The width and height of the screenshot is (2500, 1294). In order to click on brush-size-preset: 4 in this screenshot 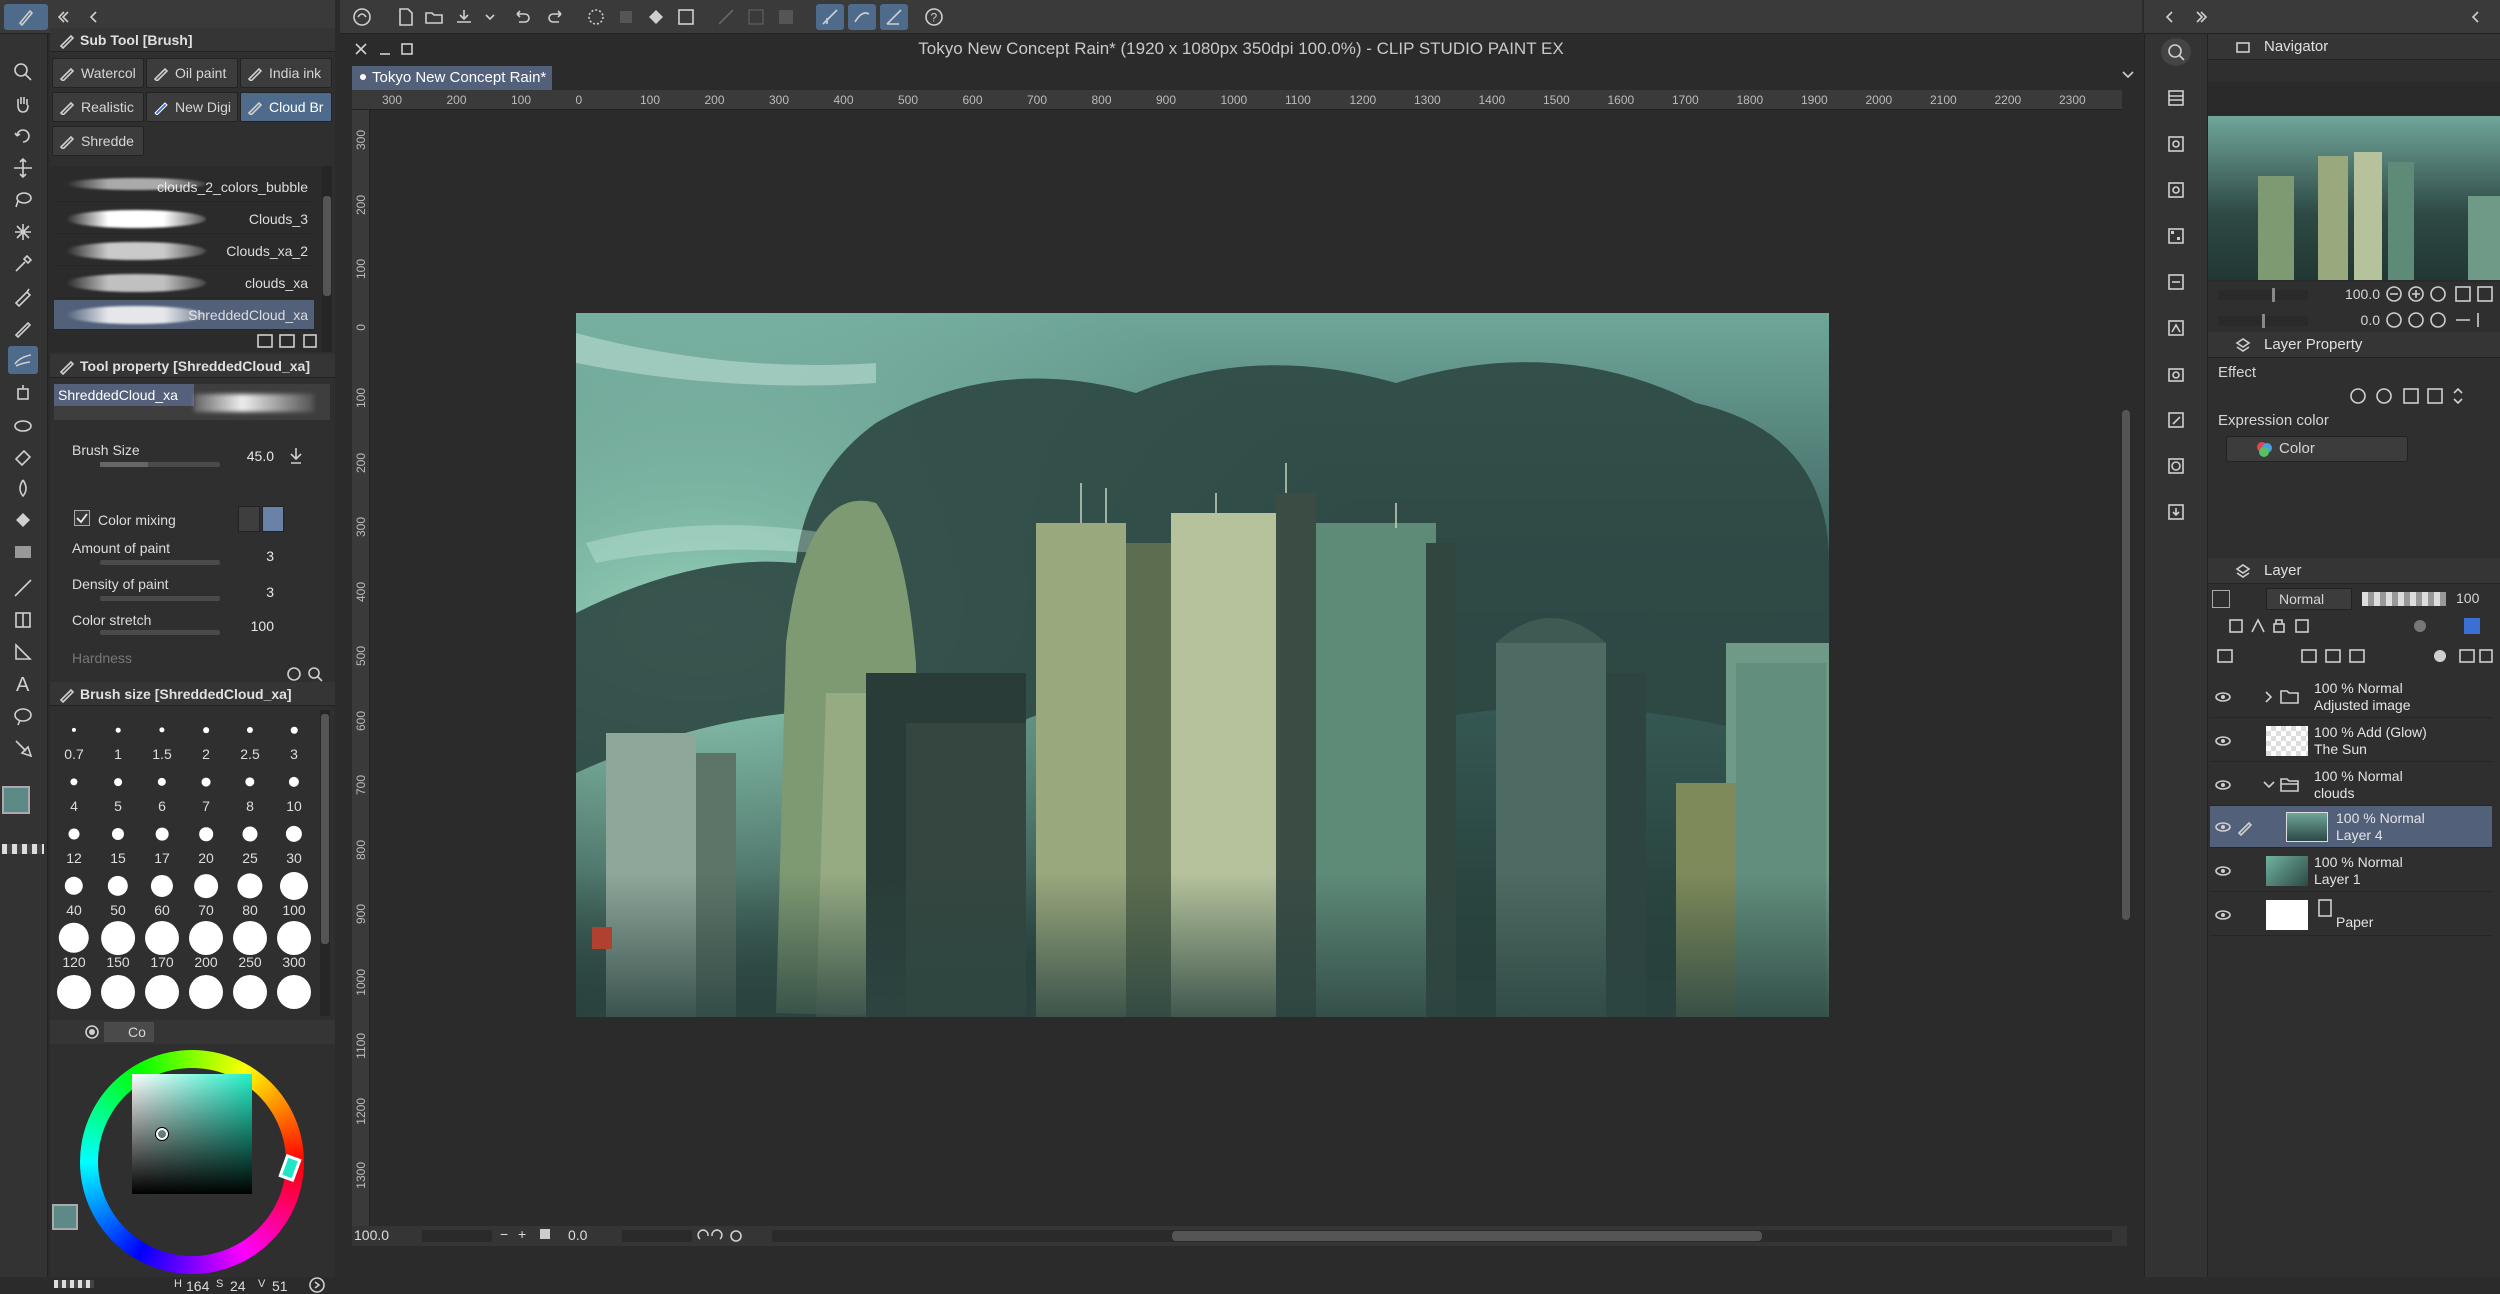, I will do `click(74, 788)`.